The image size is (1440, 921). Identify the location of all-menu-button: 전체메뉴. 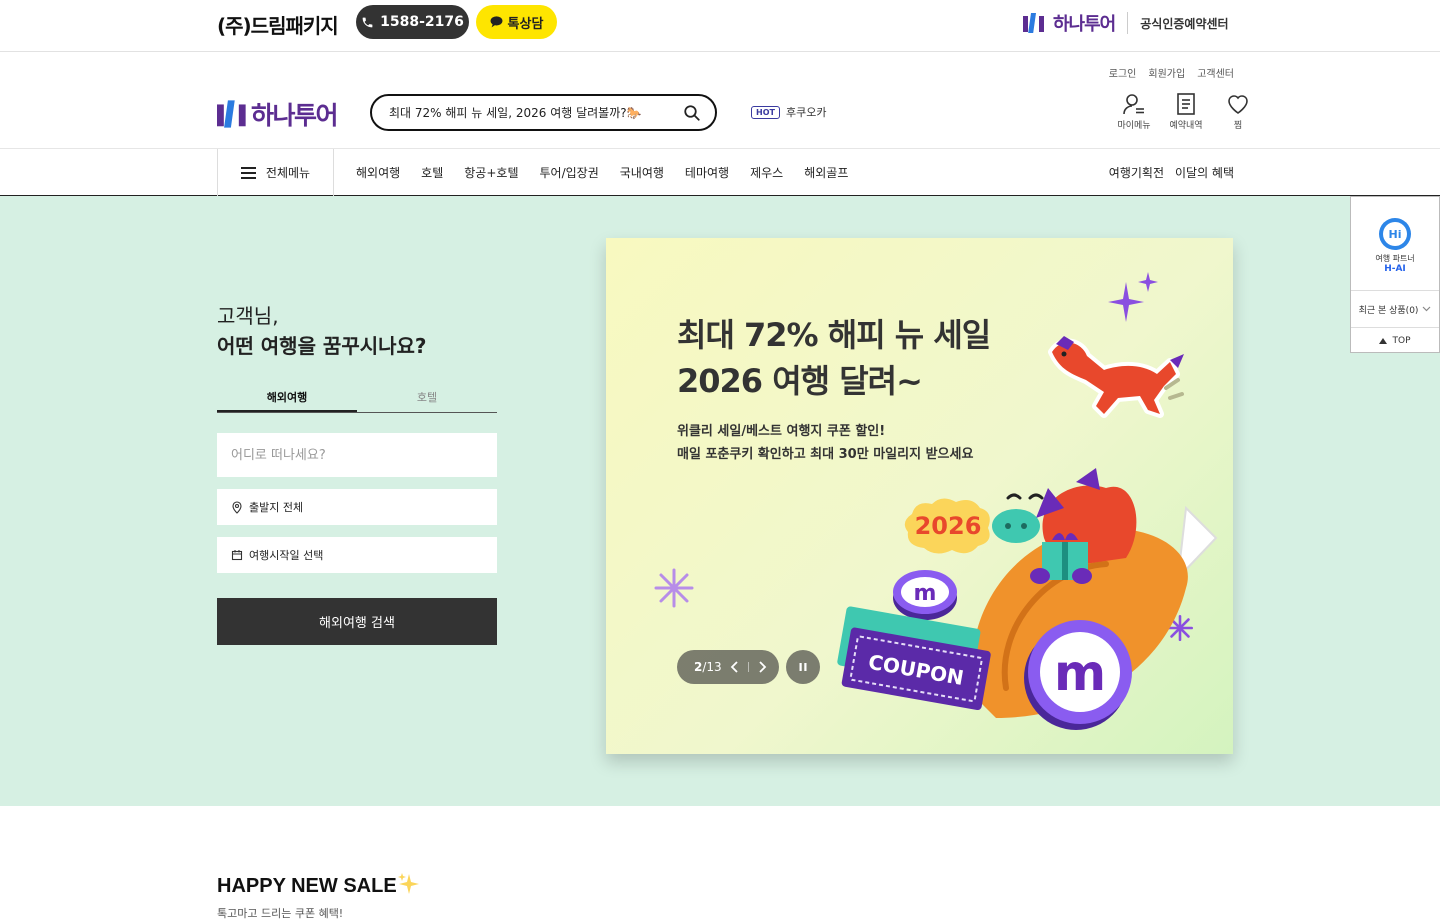
(275, 172).